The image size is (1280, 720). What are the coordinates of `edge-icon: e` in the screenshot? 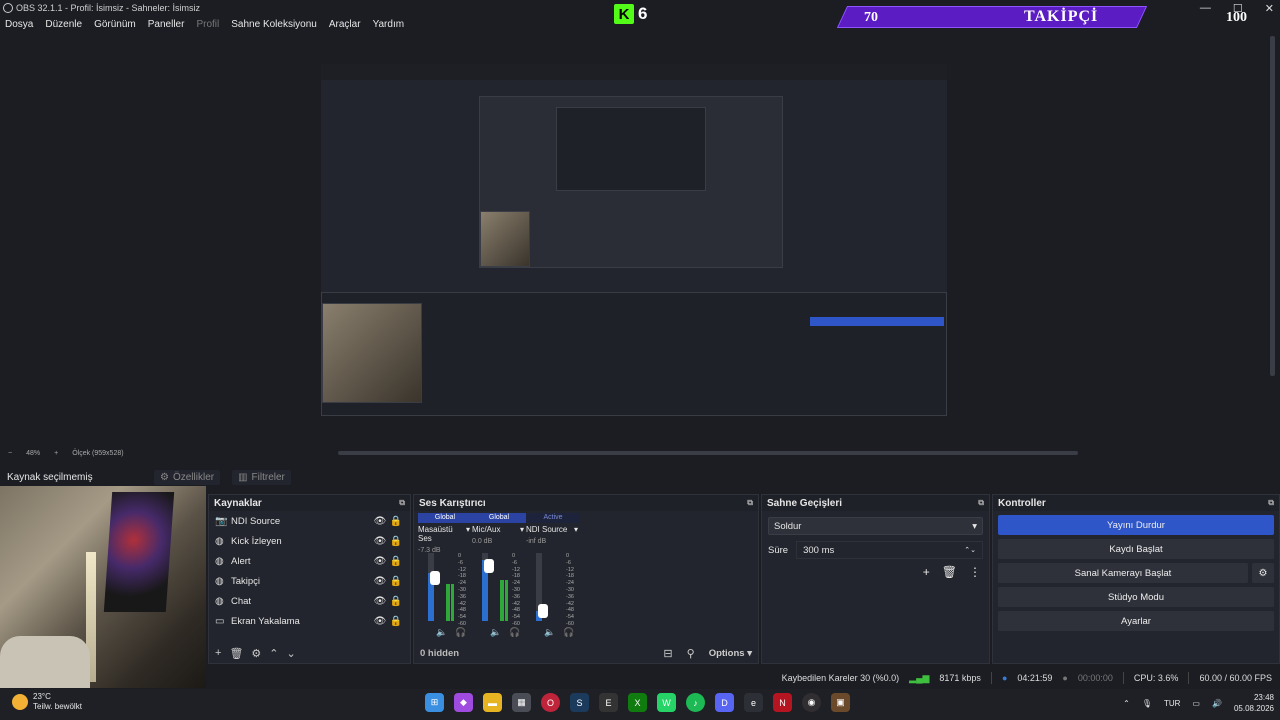 It's located at (753, 702).